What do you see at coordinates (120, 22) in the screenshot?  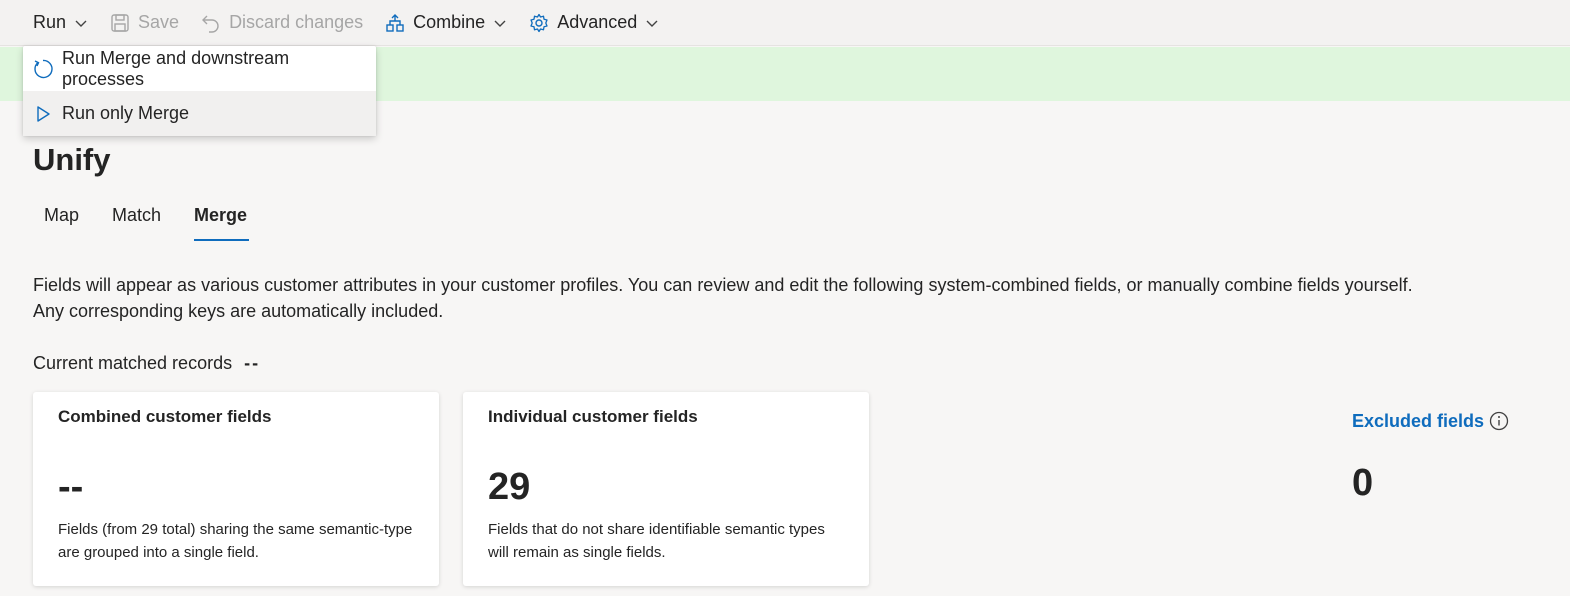 I see `save-icon` at bounding box center [120, 22].